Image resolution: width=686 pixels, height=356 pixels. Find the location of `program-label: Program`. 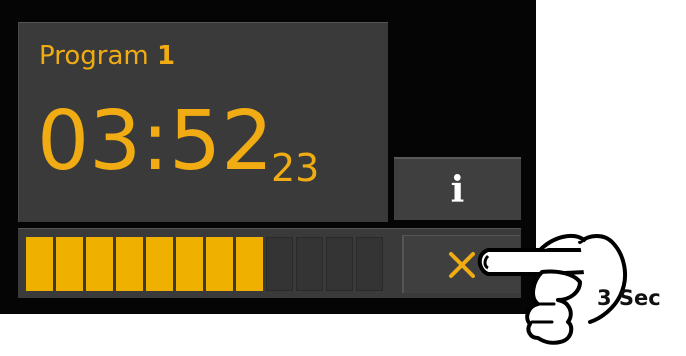

program-label: Program is located at coordinates (94, 56).